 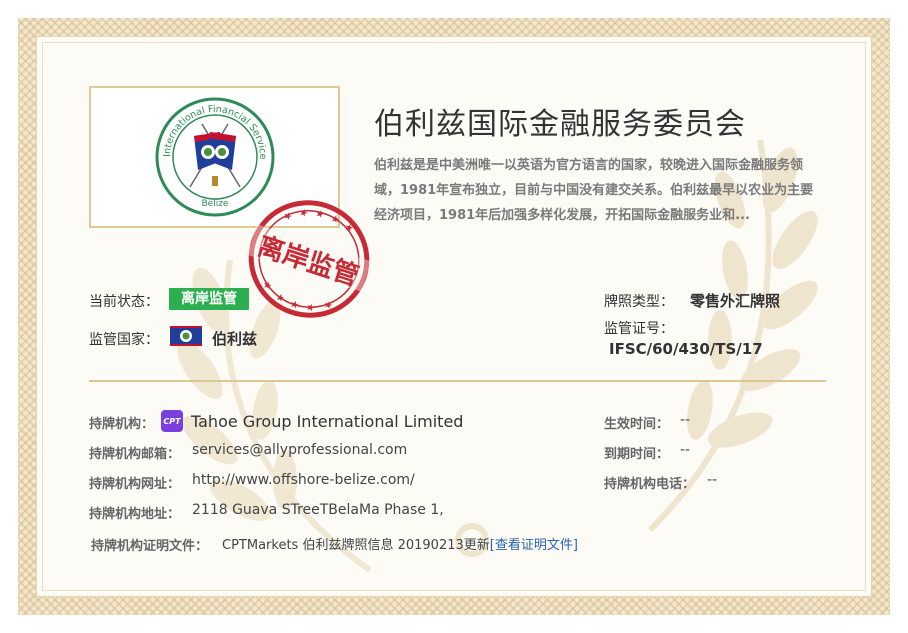 What do you see at coordinates (124, 340) in the screenshot?
I see `regulatory-country-label: 监管国家：` at bounding box center [124, 340].